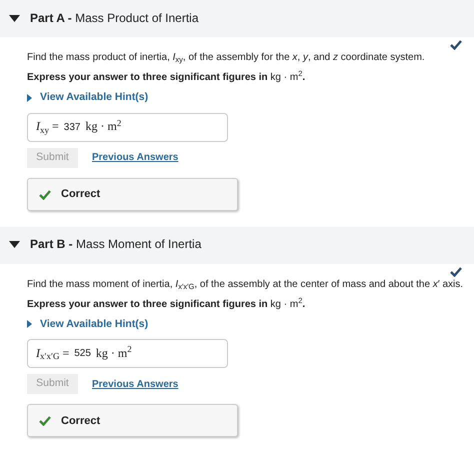 Image resolution: width=474 pixels, height=452 pixels. I want to click on part-header: Part B - Mass Moment of Inertia, so click(237, 245).